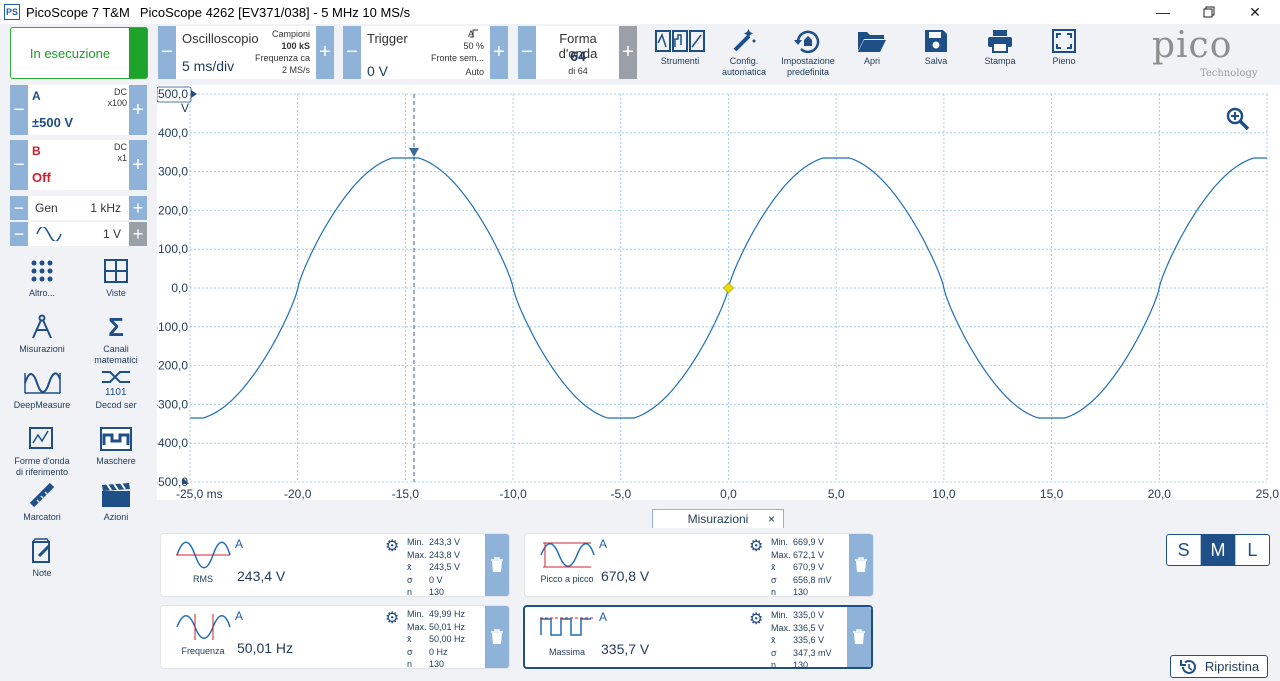  What do you see at coordinates (1252, 550) in the screenshot?
I see `size-large-button: L` at bounding box center [1252, 550].